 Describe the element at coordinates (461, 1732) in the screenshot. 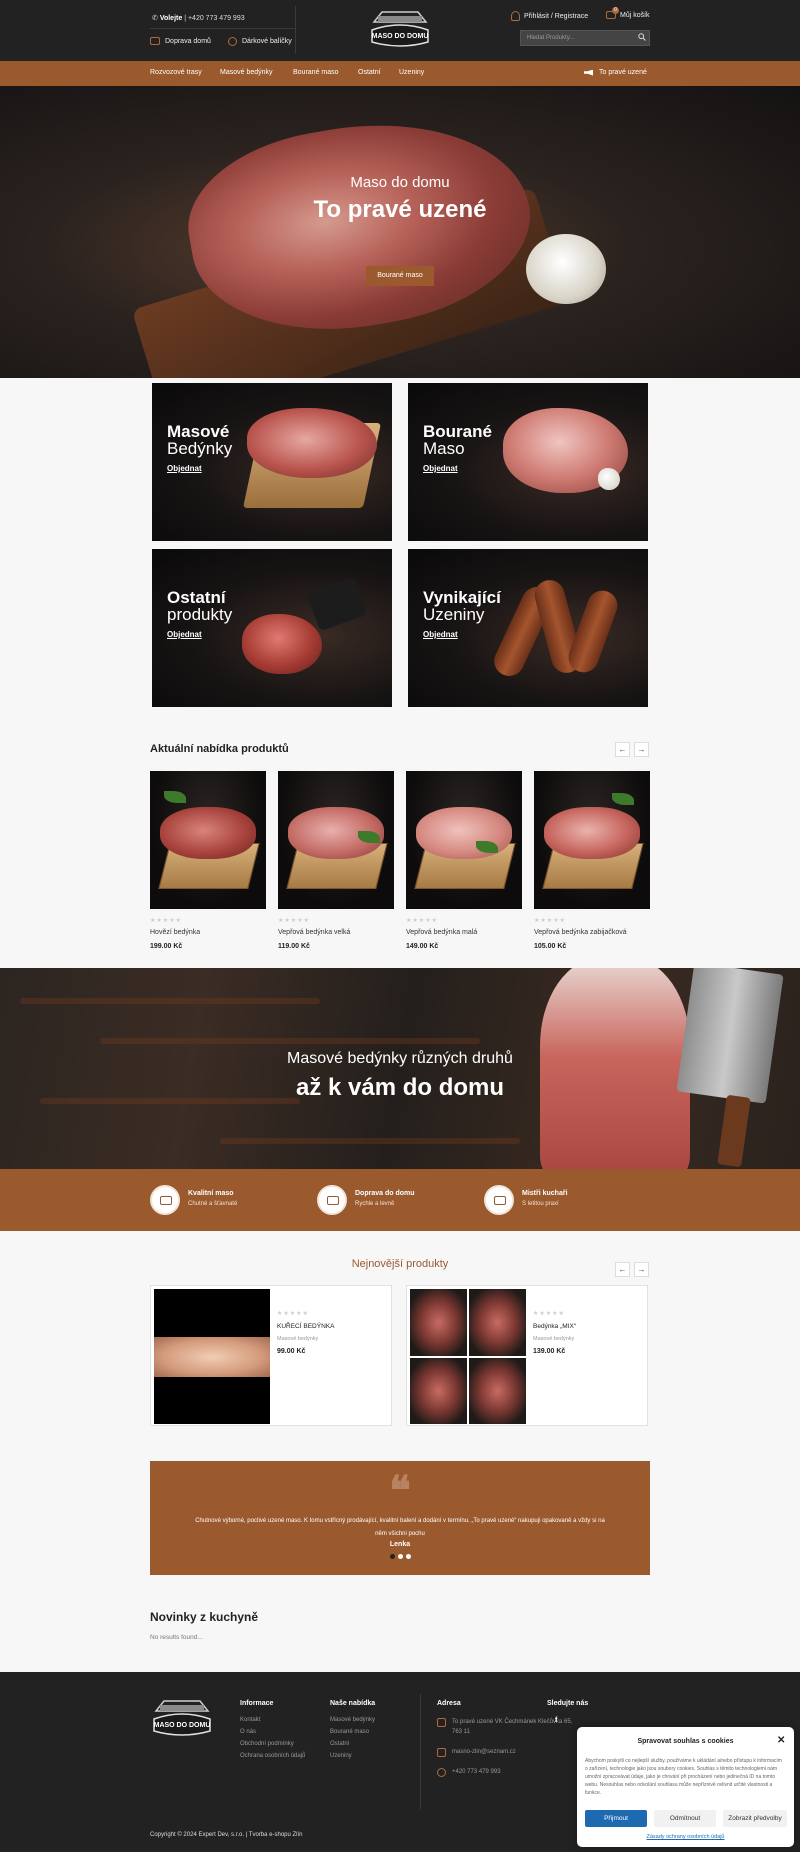

I see `address-line: 763 11` at that location.